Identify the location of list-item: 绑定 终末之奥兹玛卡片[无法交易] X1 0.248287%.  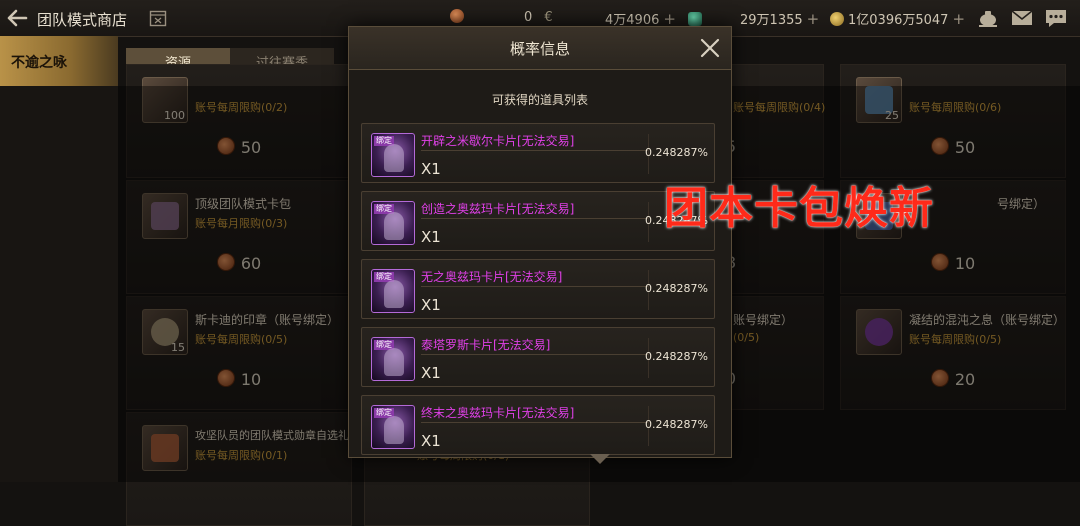
(538, 425).